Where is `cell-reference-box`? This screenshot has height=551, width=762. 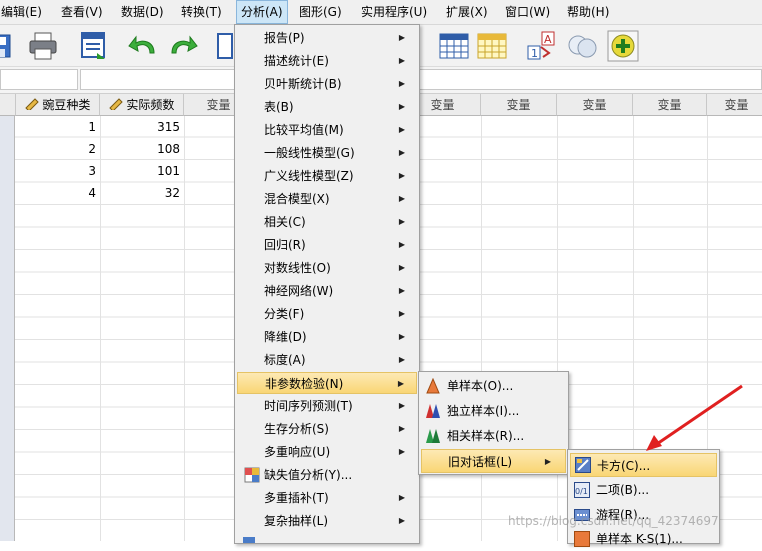
cell-reference-box is located at coordinates (39, 79).